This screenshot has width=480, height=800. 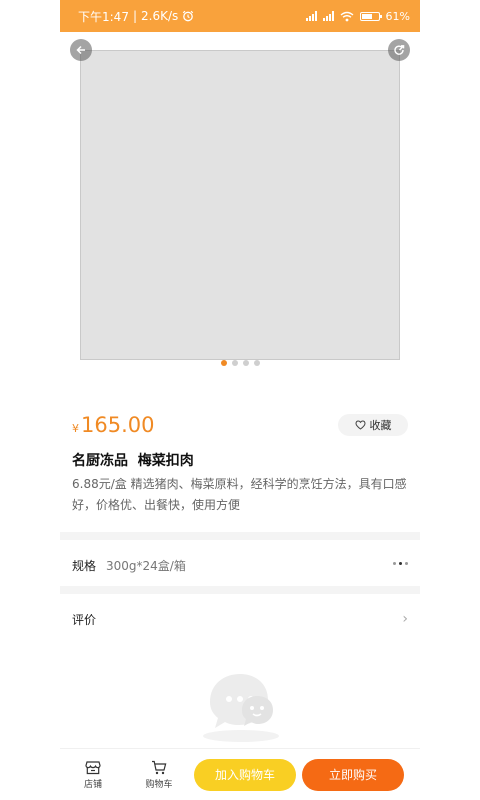 I want to click on share-button, so click(x=399, y=50).